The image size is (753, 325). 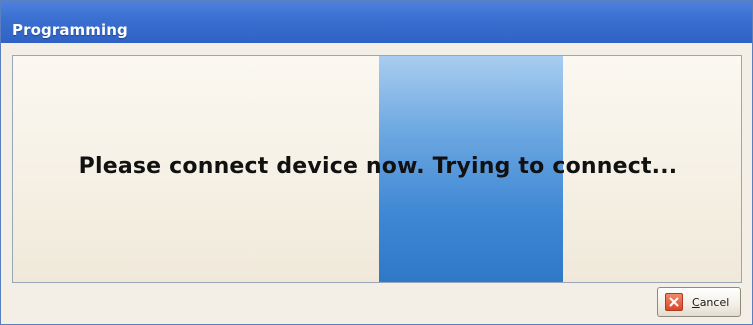 What do you see at coordinates (696, 302) in the screenshot?
I see `cancel-accelerator-key: C` at bounding box center [696, 302].